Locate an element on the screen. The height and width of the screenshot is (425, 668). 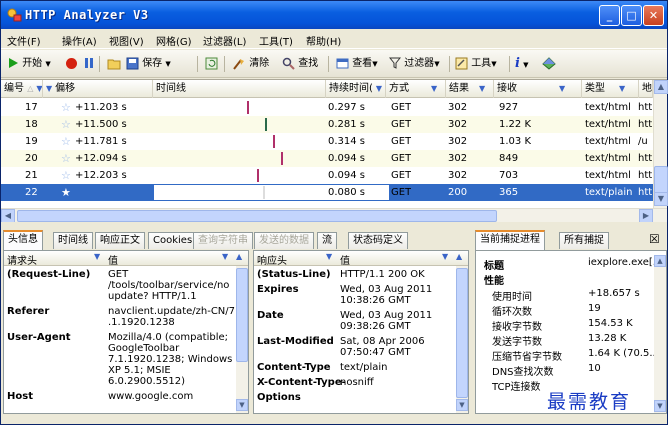
scroll-left-icon: ◀ is located at coordinates (8, 216).